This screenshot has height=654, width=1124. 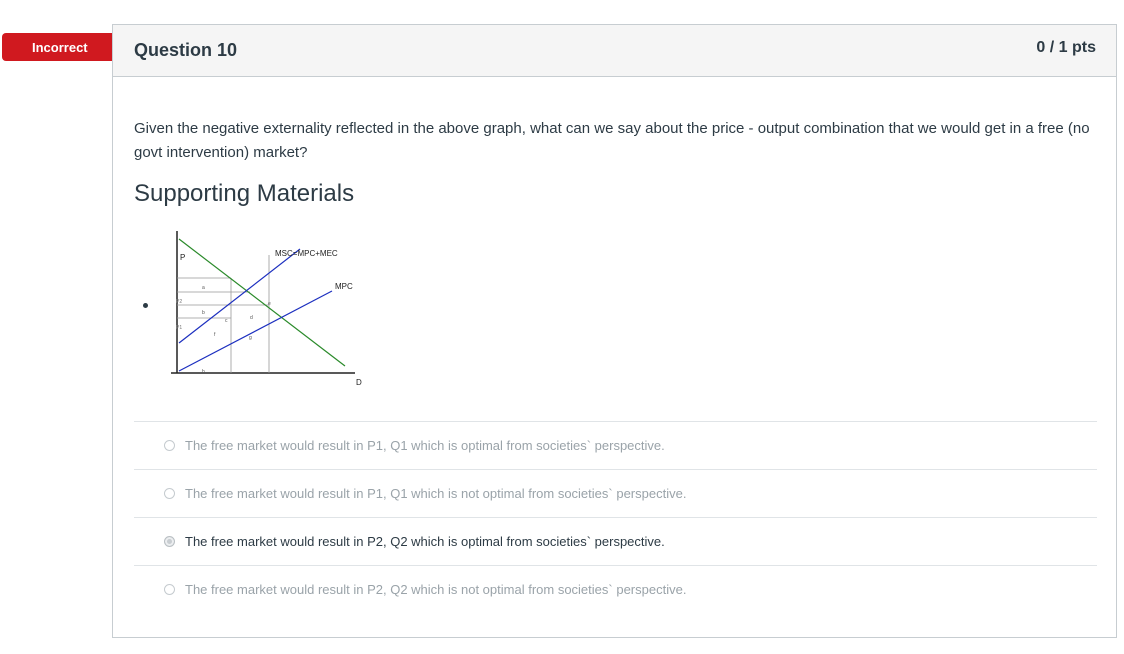 What do you see at coordinates (145, 305) in the screenshot?
I see `list-bullet` at bounding box center [145, 305].